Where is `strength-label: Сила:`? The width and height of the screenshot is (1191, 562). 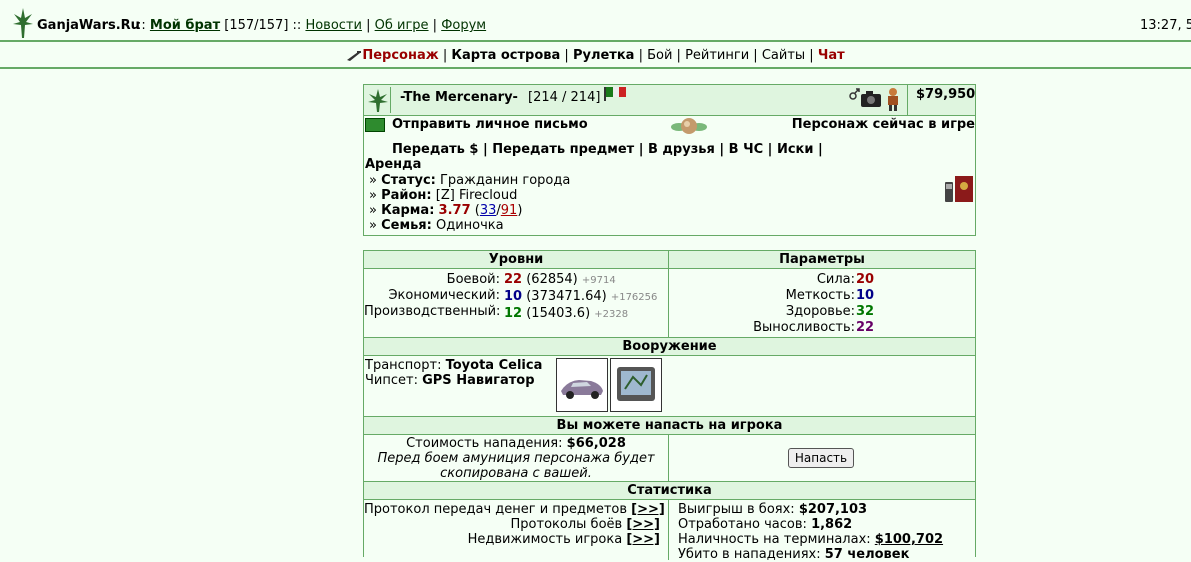
strength-label: Сила: is located at coordinates (835, 279).